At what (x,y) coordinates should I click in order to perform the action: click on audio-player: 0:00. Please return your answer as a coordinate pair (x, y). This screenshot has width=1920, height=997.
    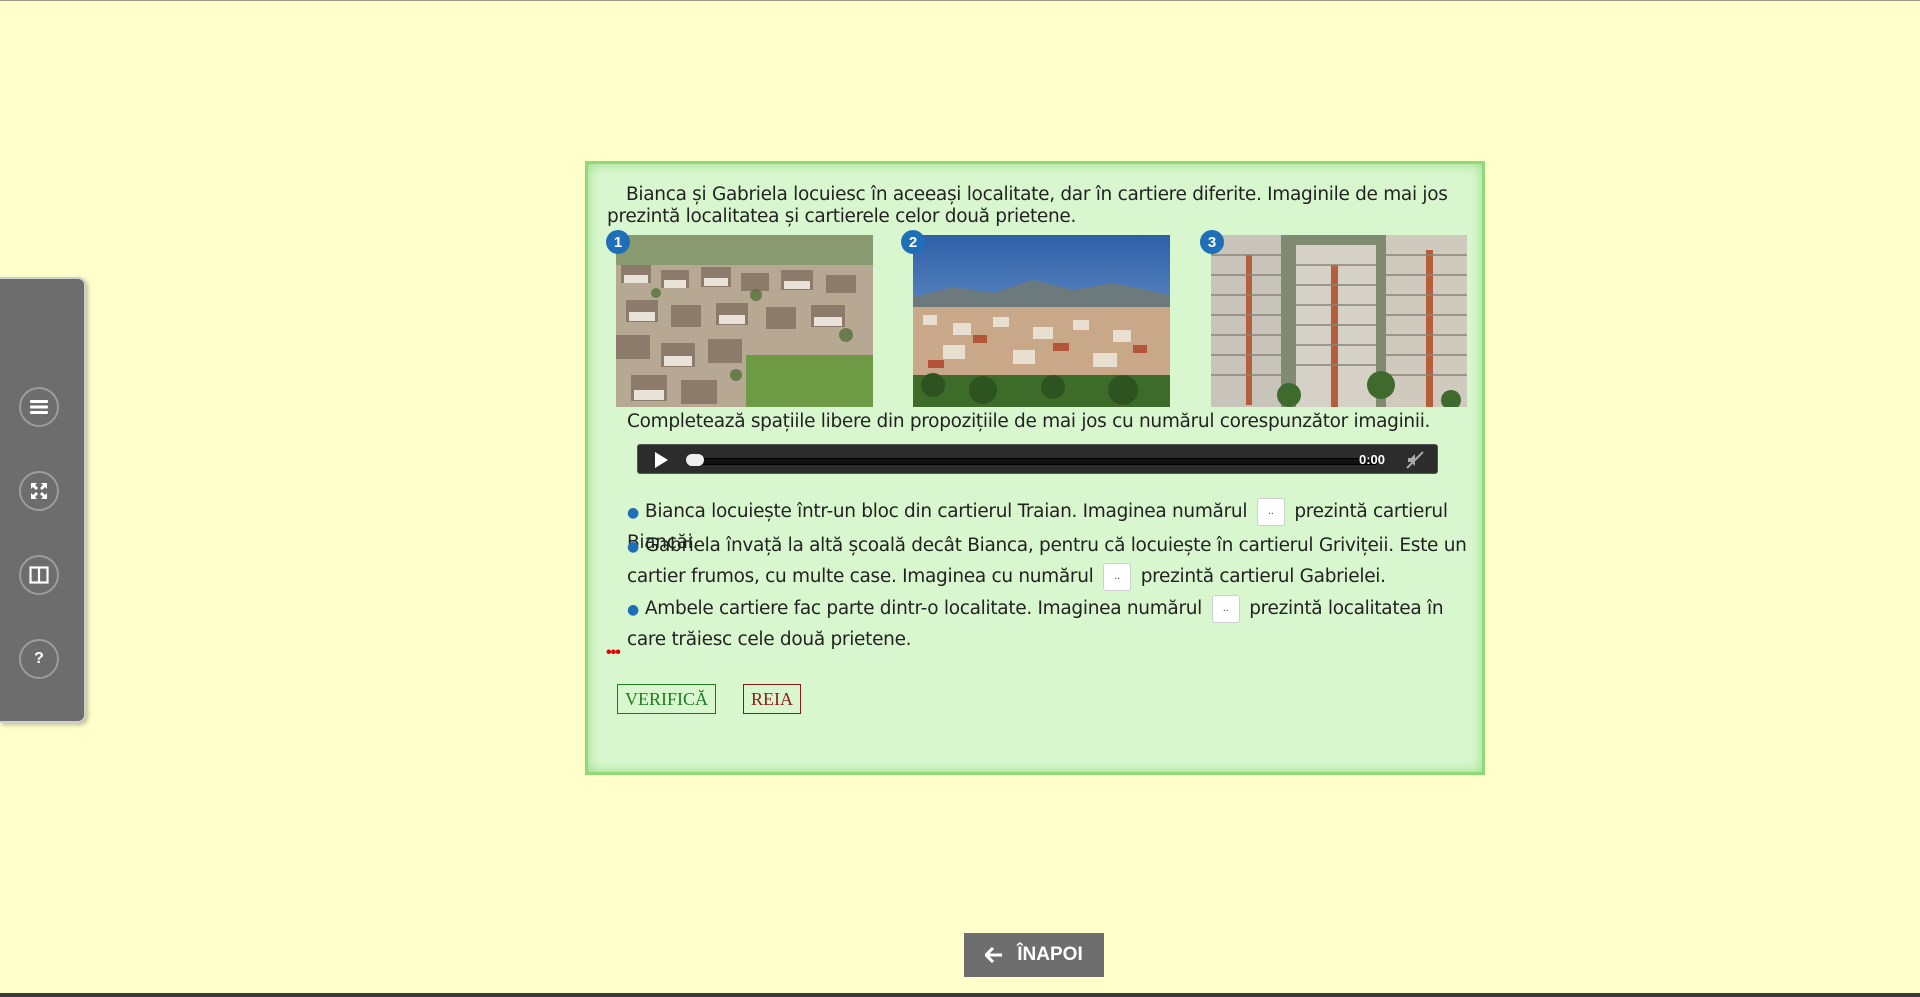
    Looking at the image, I should click on (1037, 459).